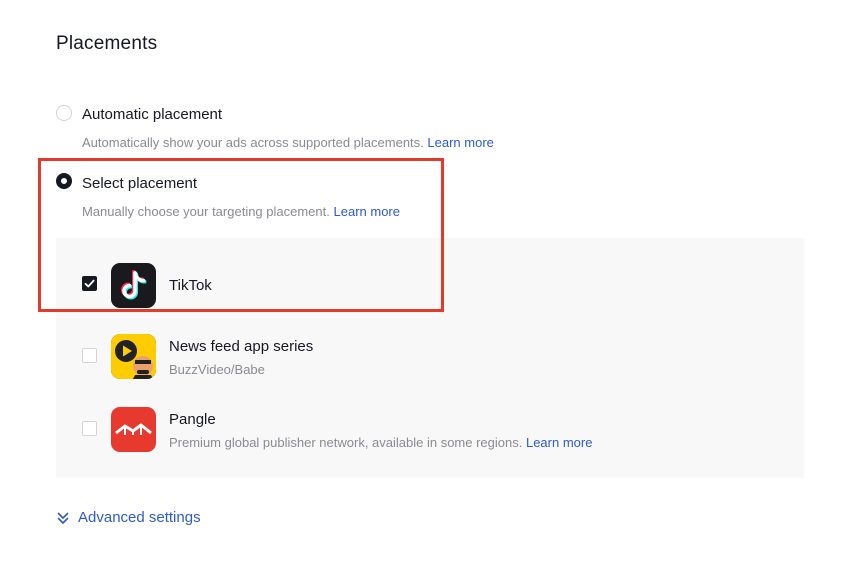 This screenshot has height=571, width=860. I want to click on pangle-name: Pangle, so click(192, 419).